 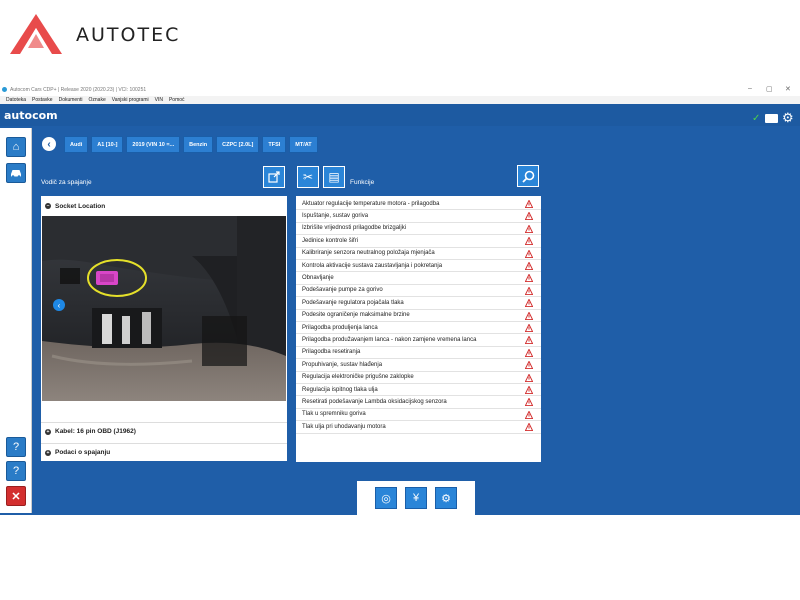 I want to click on home-icon: ⌂, so click(x=16, y=147).